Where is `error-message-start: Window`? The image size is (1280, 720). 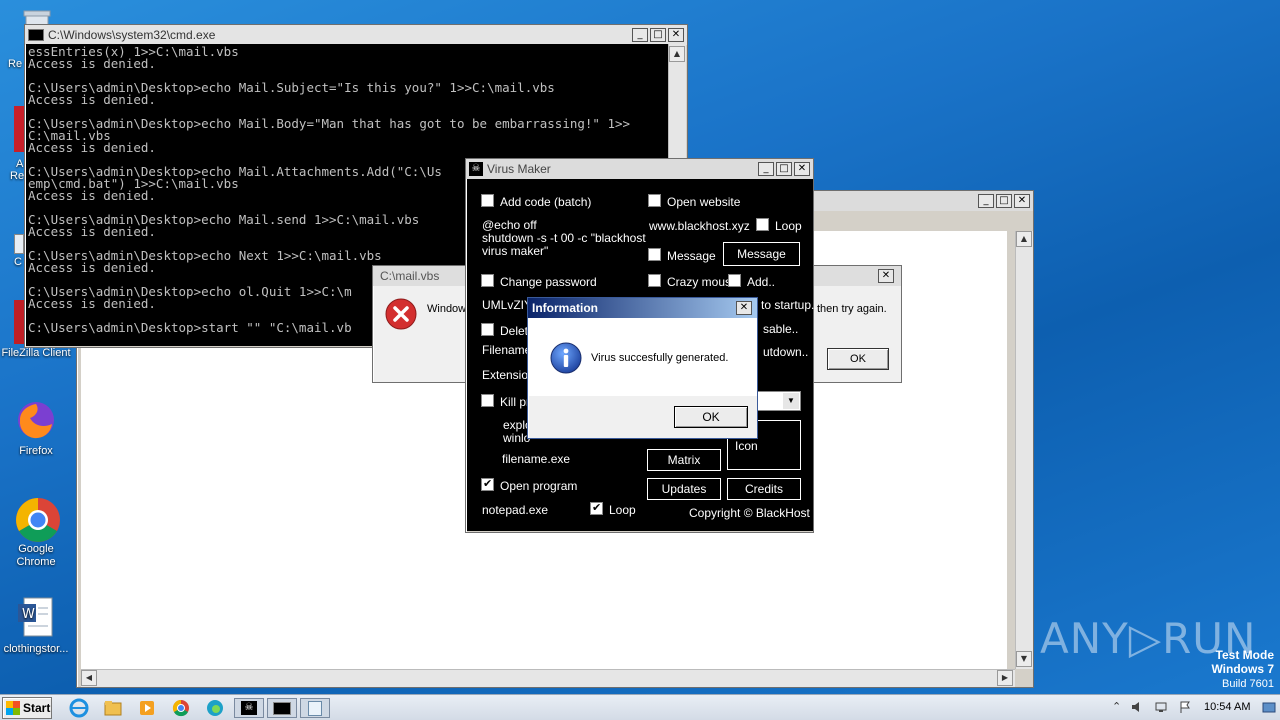 error-message-start: Window is located at coordinates (447, 309).